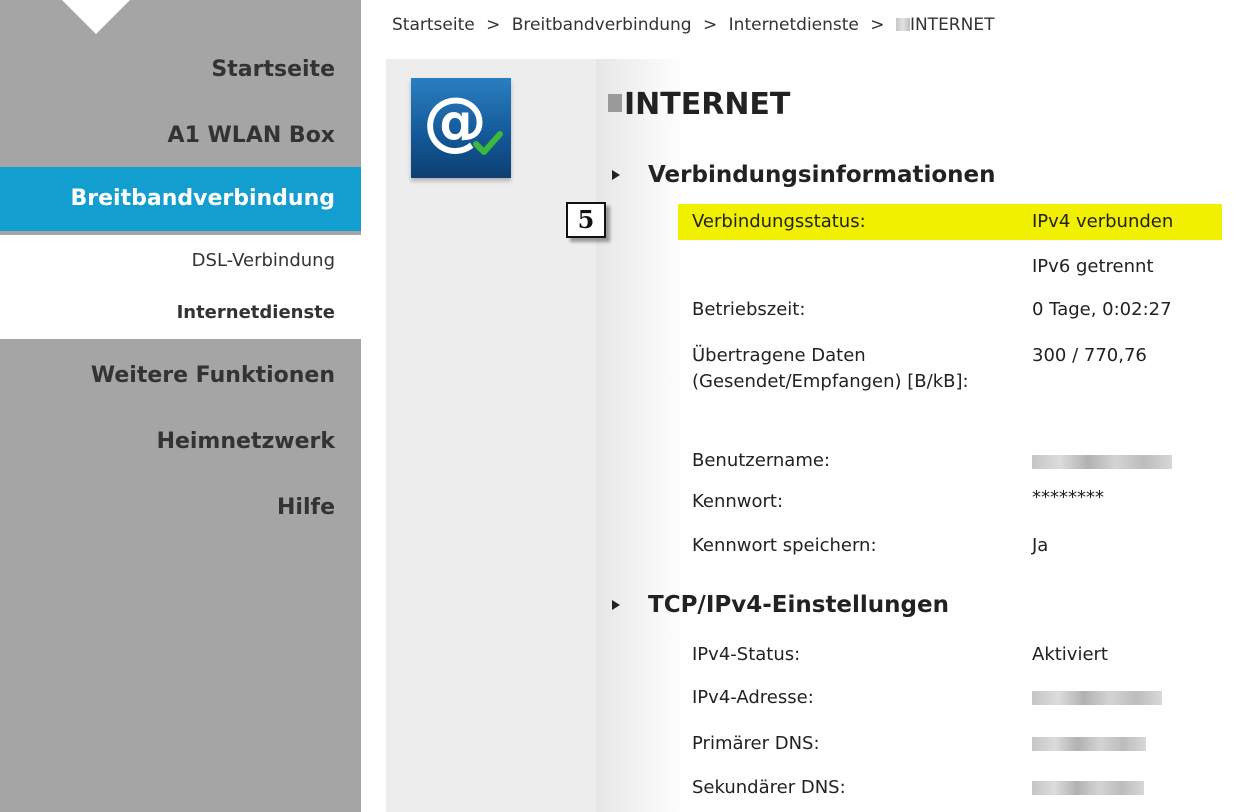 This screenshot has width=1252, height=812. I want to click on section-title: TCP/IPv4-Einstellungen, so click(798, 605).